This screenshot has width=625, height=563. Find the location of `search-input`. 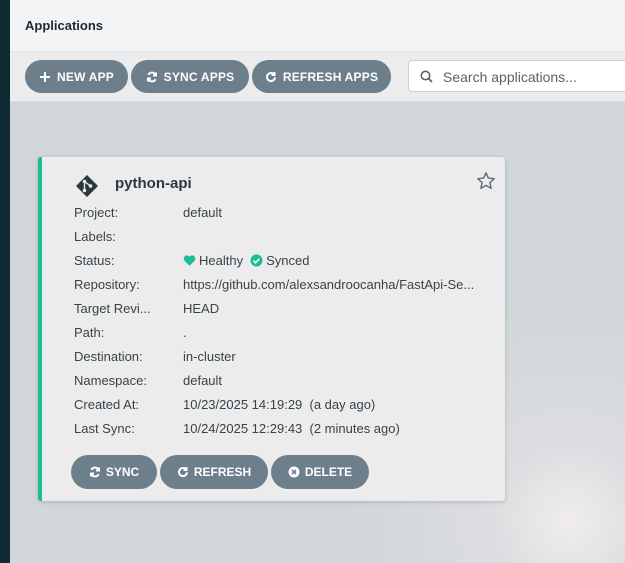

search-input is located at coordinates (533, 77).